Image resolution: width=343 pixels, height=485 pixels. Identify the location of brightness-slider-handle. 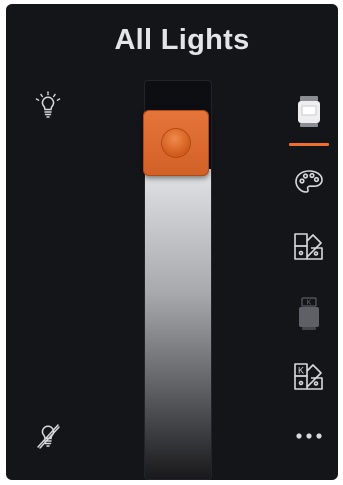
(176, 143).